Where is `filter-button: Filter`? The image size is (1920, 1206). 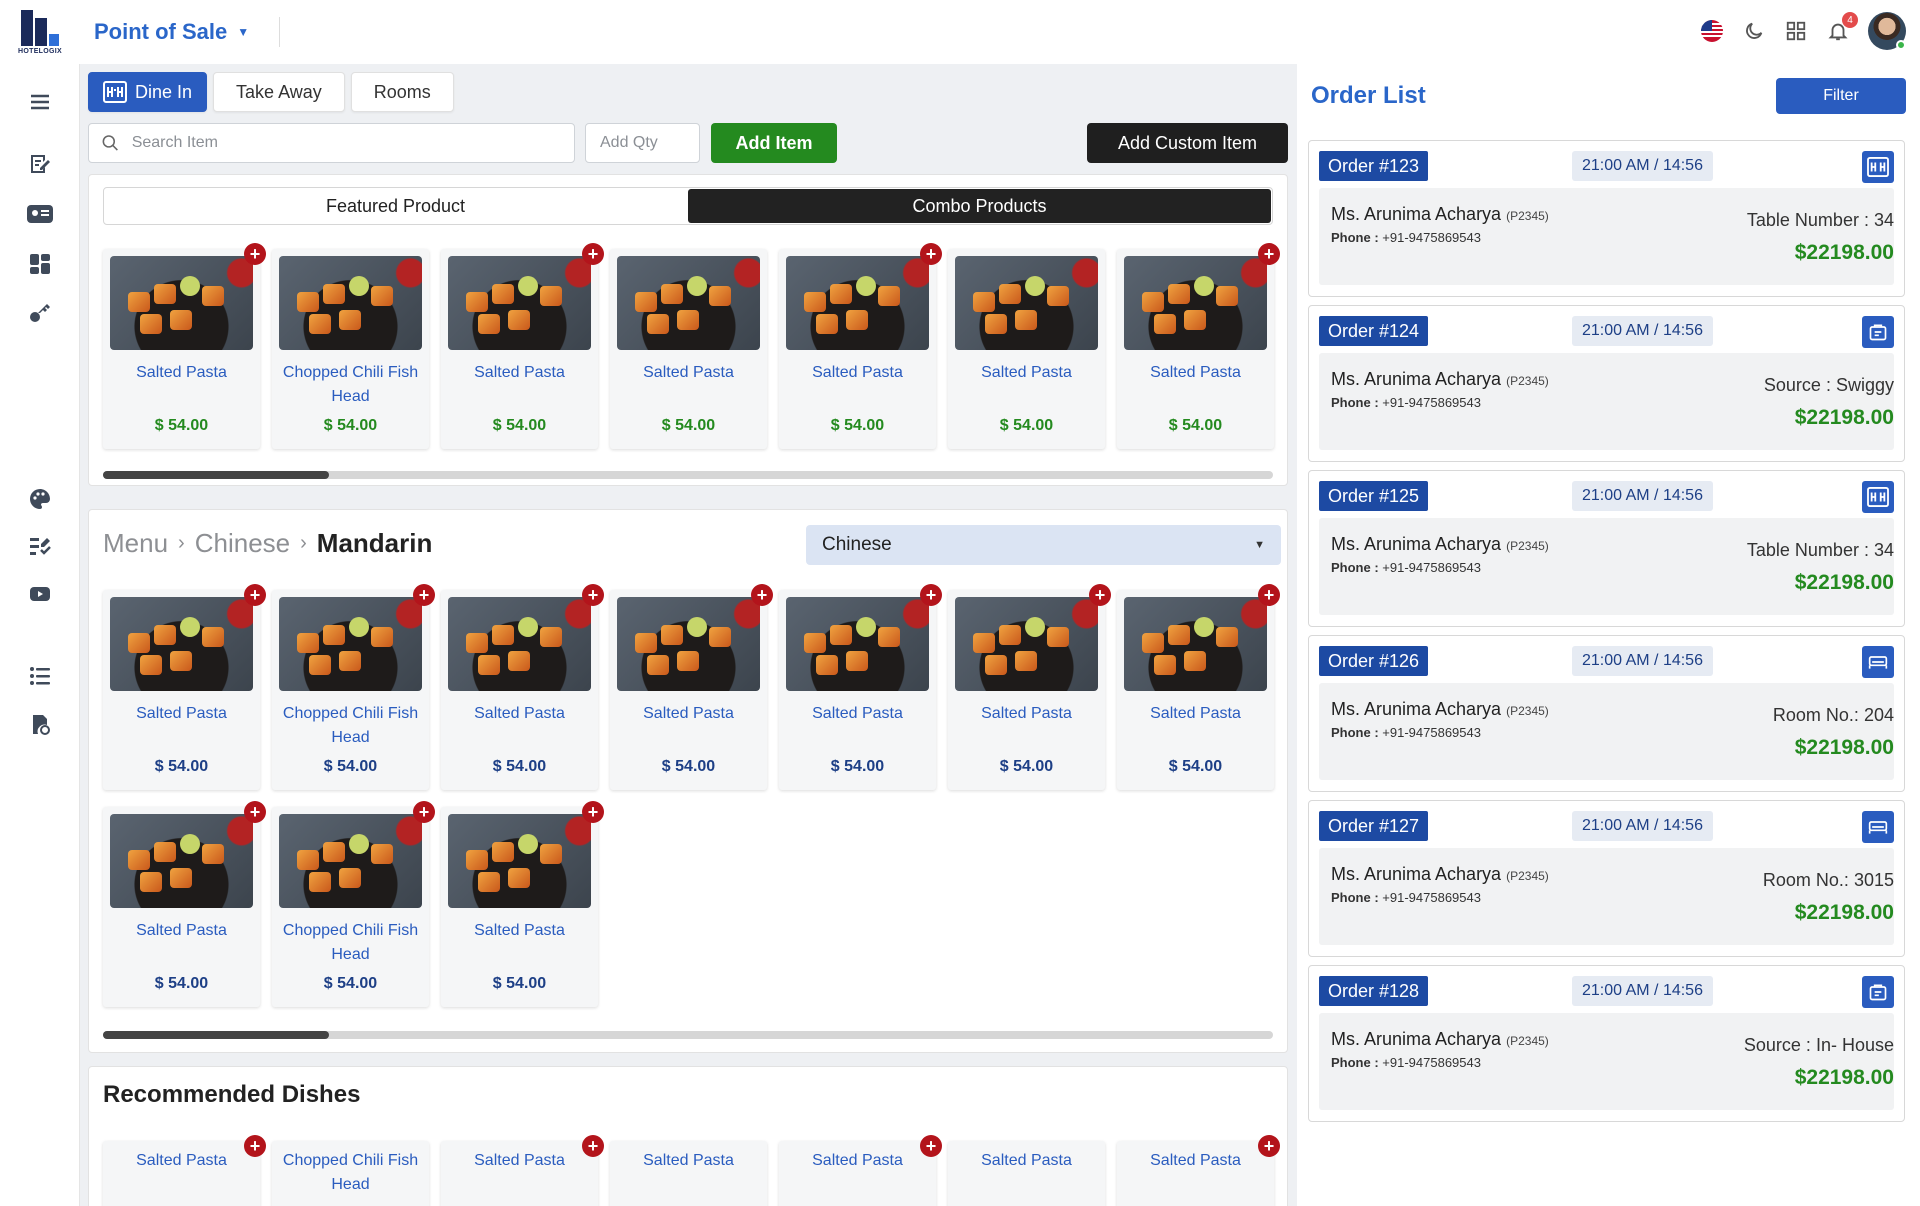 filter-button: Filter is located at coordinates (1841, 96).